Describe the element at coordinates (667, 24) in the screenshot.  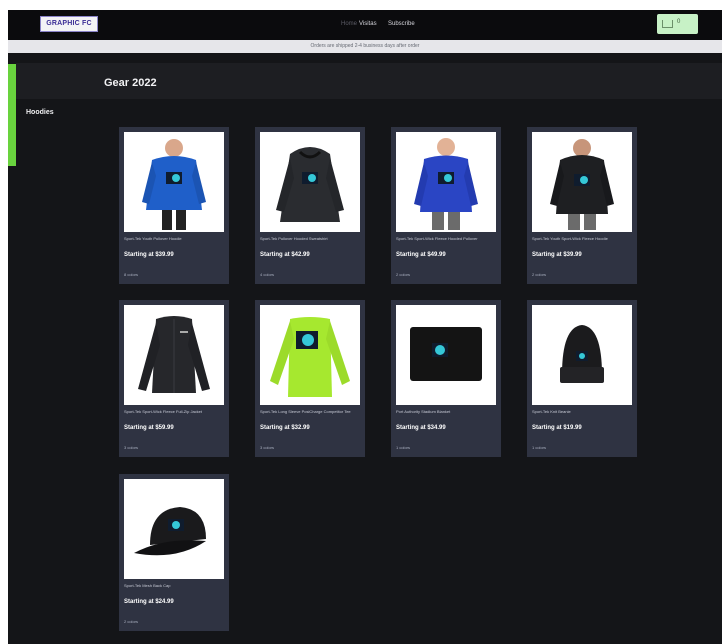
I see `cart-icon` at that location.